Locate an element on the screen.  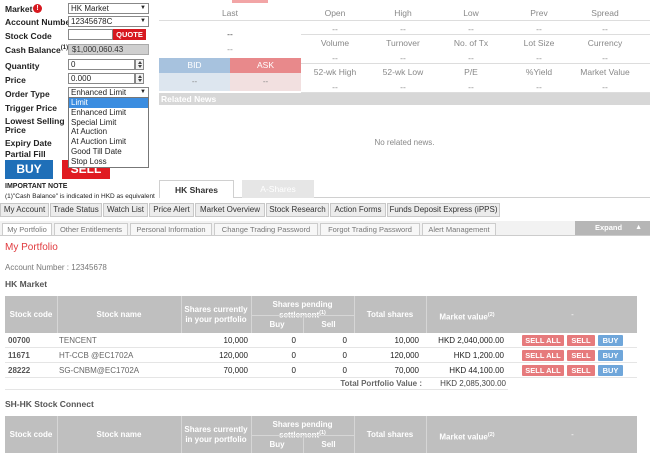
price-label: Price is located at coordinates (15, 80).